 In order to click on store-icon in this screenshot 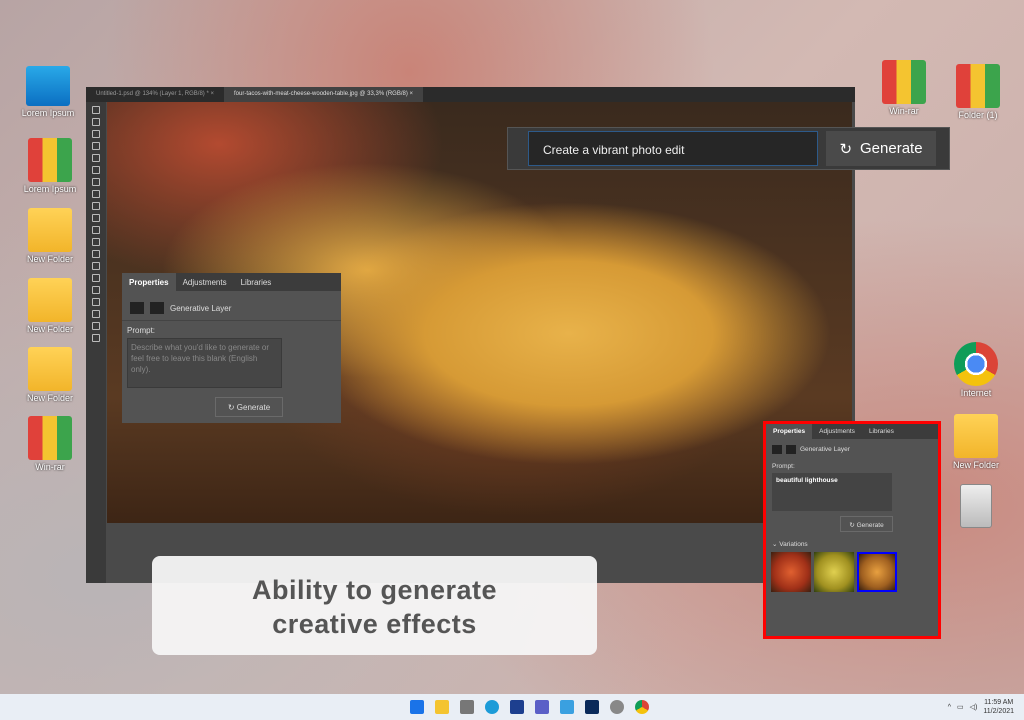, I will do `click(516, 707)`.